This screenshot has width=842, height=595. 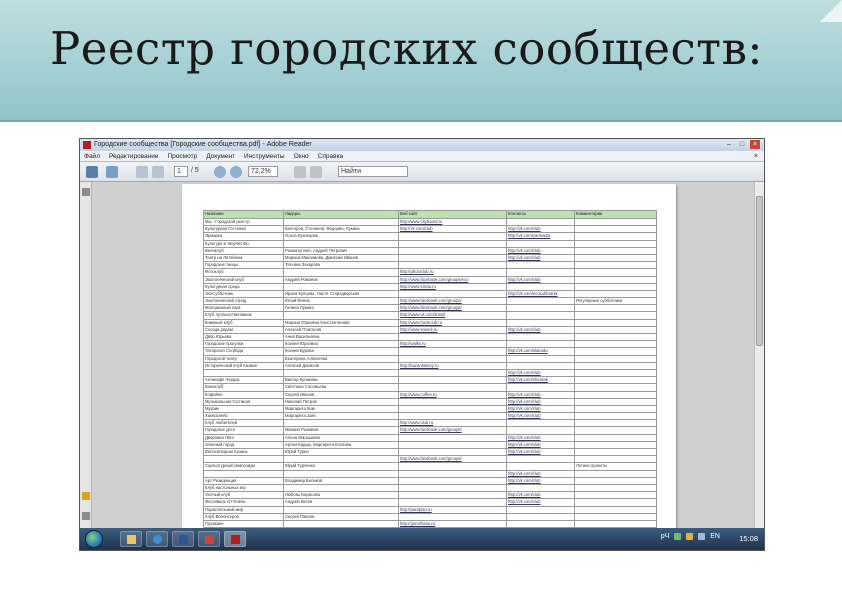 What do you see at coordinates (183, 156) in the screenshot?
I see `menu-view: Просмотр` at bounding box center [183, 156].